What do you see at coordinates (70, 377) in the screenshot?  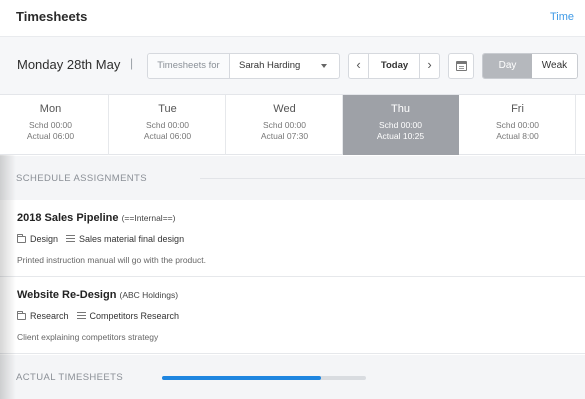 I see `section-title: ACTUAL TIMESHEETS` at bounding box center [70, 377].